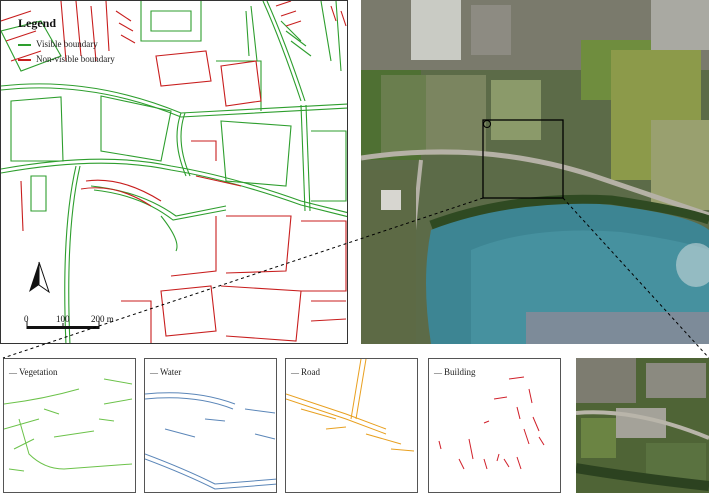  What do you see at coordinates (102, 319) in the screenshot?
I see `scale-label-200: 200 m` at bounding box center [102, 319].